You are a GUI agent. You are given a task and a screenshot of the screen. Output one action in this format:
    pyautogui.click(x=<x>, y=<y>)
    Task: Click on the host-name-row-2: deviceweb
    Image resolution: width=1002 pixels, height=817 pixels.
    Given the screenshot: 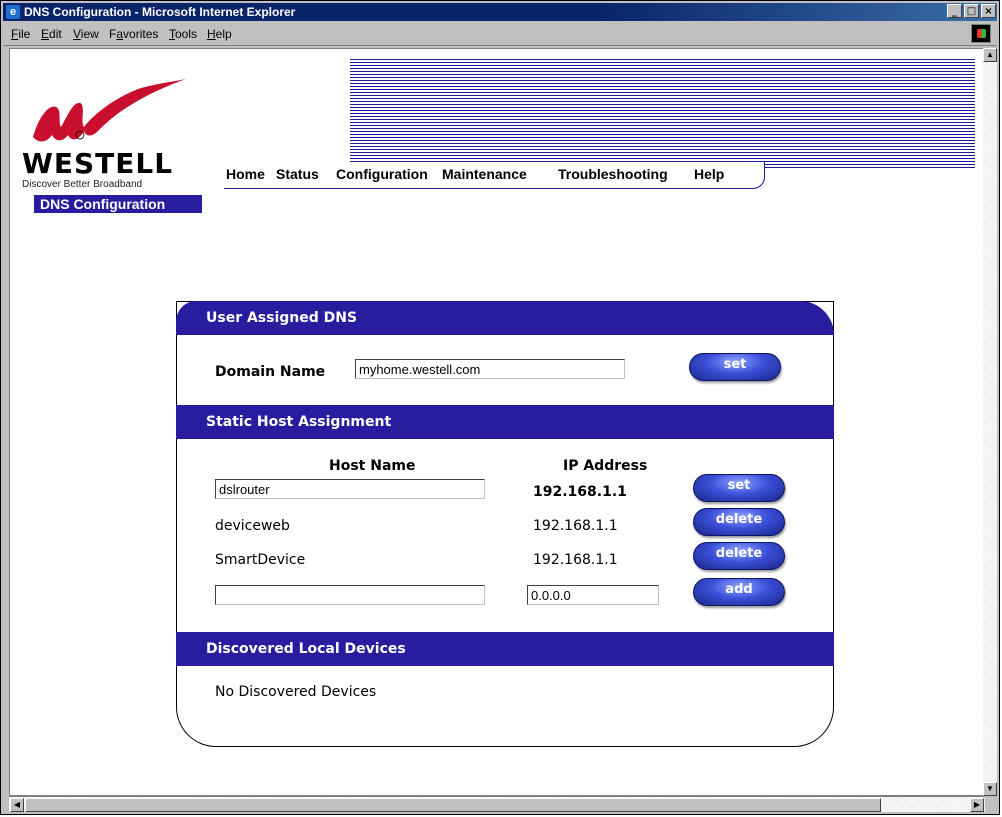 What is the action you would take?
    pyautogui.click(x=252, y=526)
    